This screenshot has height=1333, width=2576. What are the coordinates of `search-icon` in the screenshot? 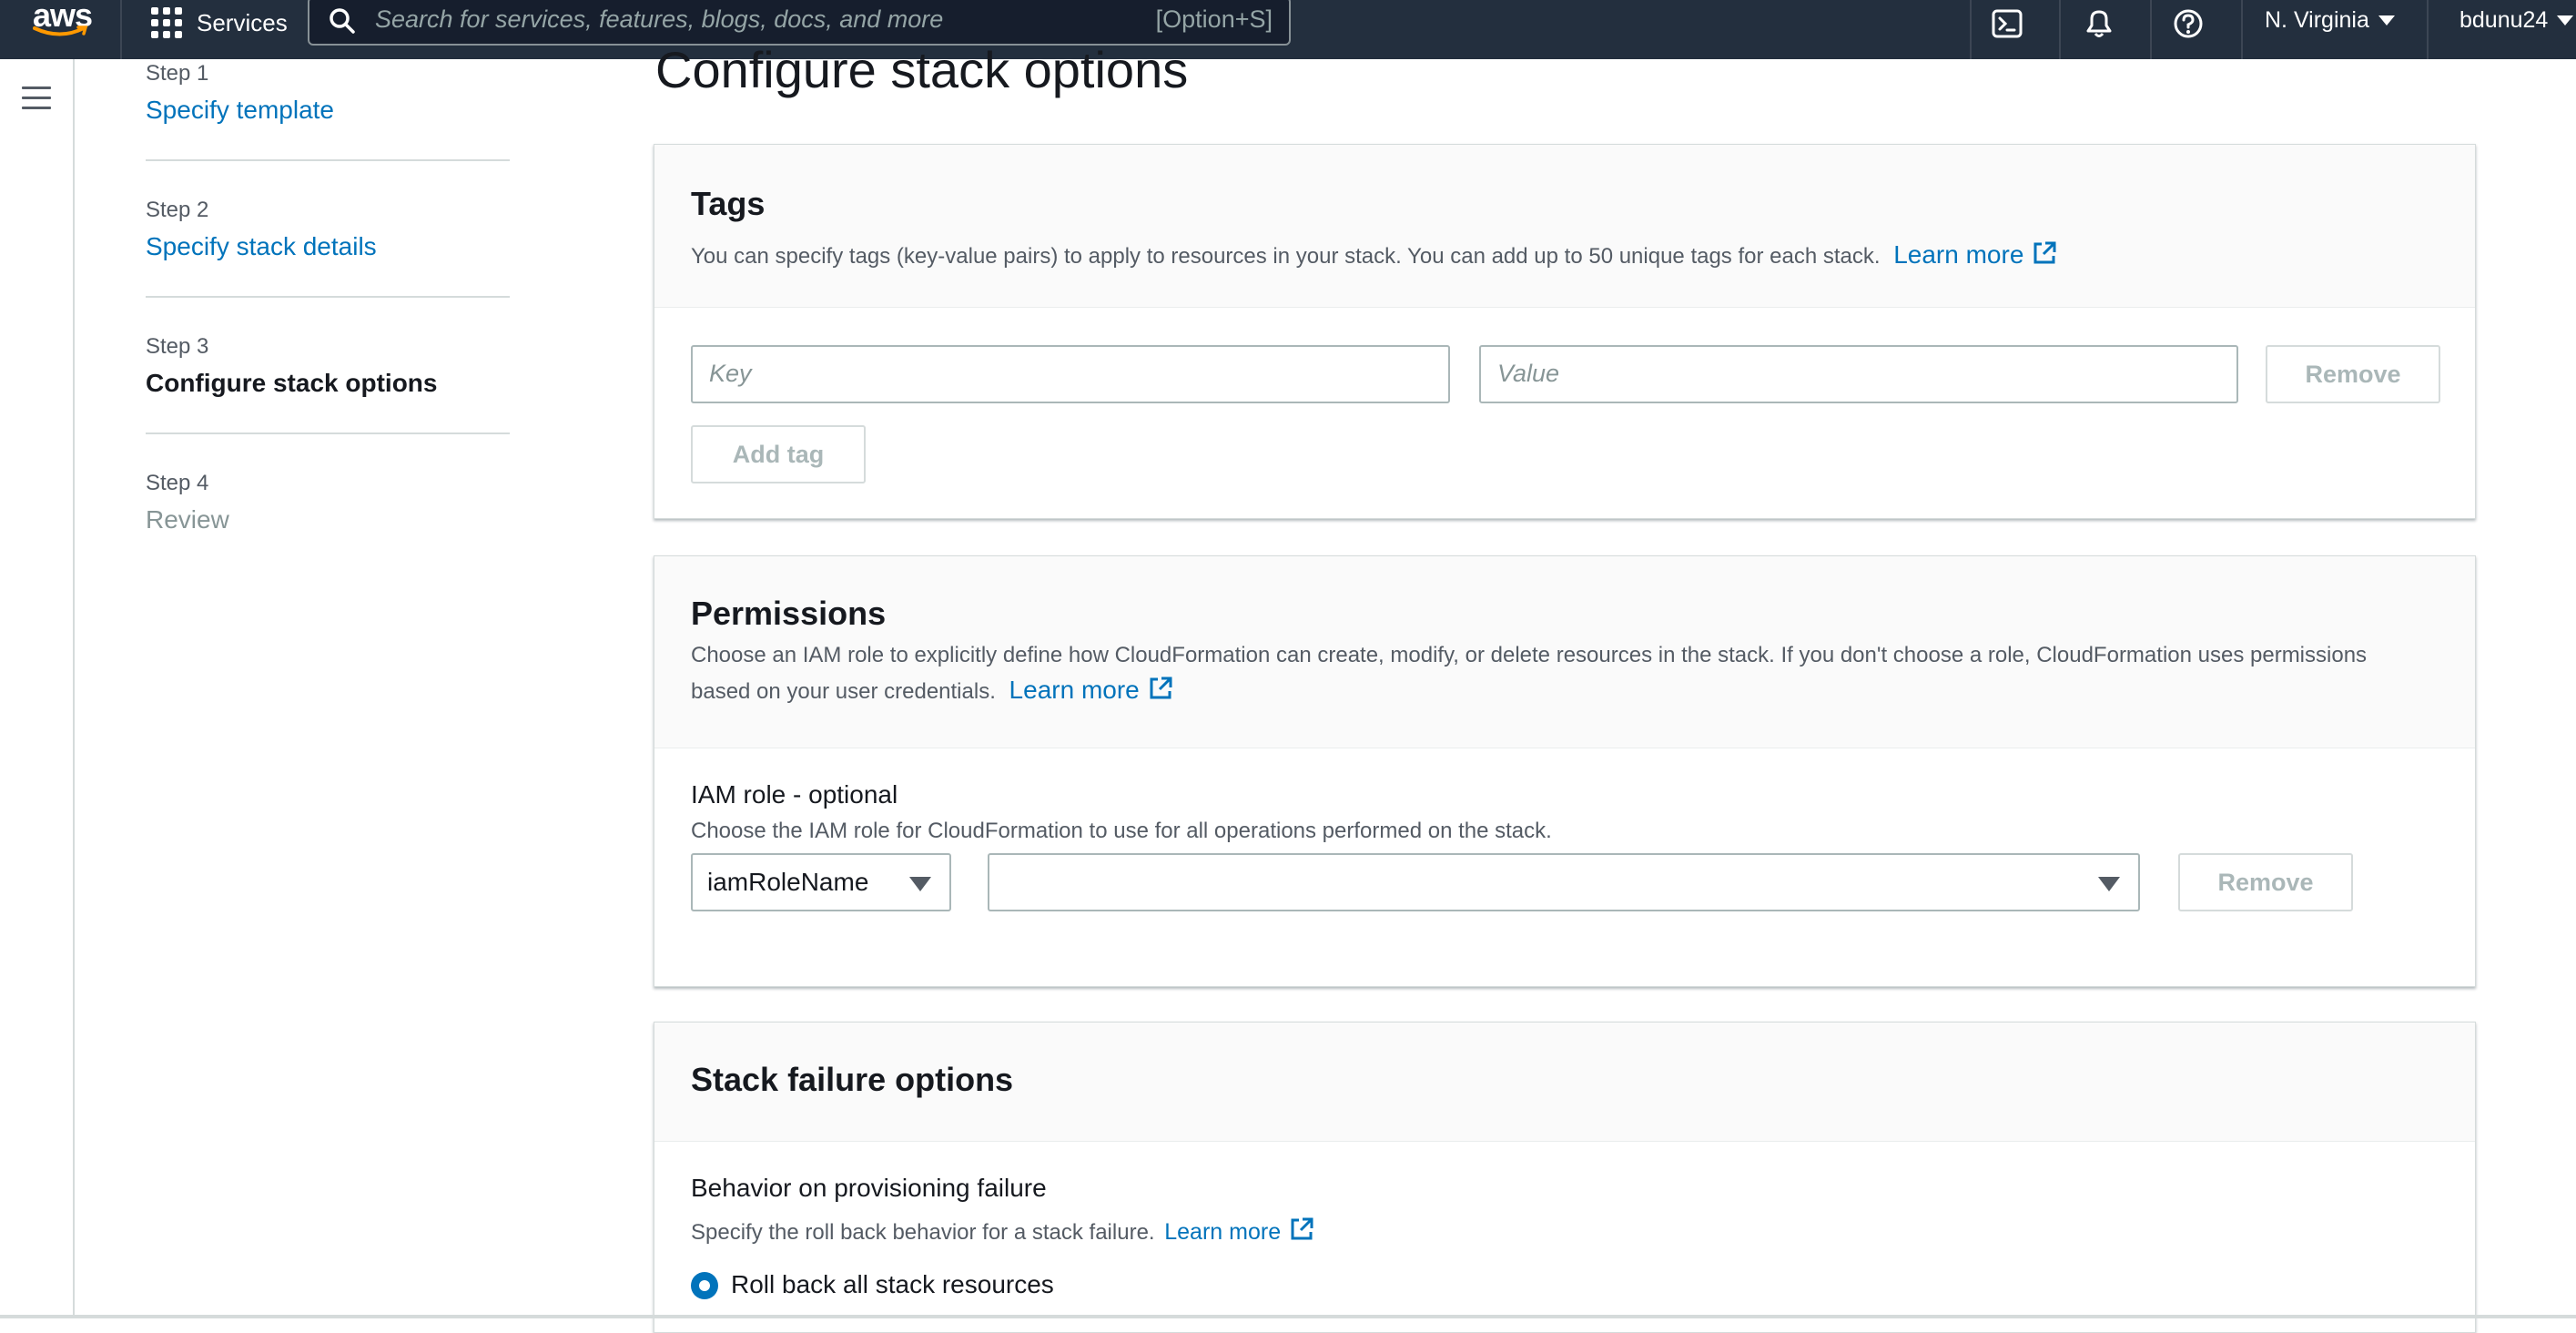 It's located at (342, 21).